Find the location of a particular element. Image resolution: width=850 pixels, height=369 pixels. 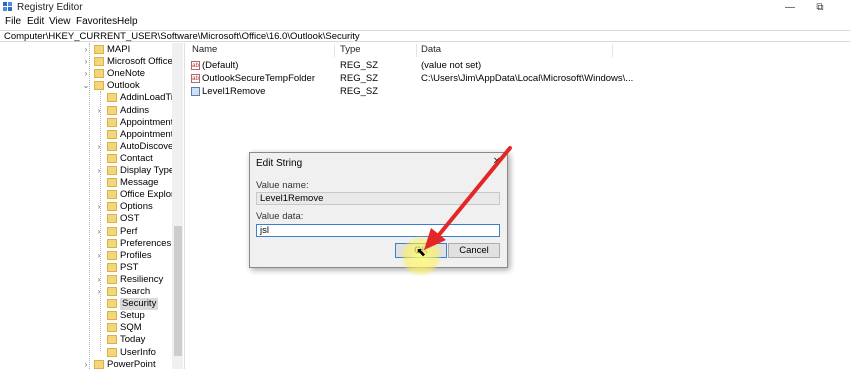

tree-item: › PowerPoint is located at coordinates (86, 364).